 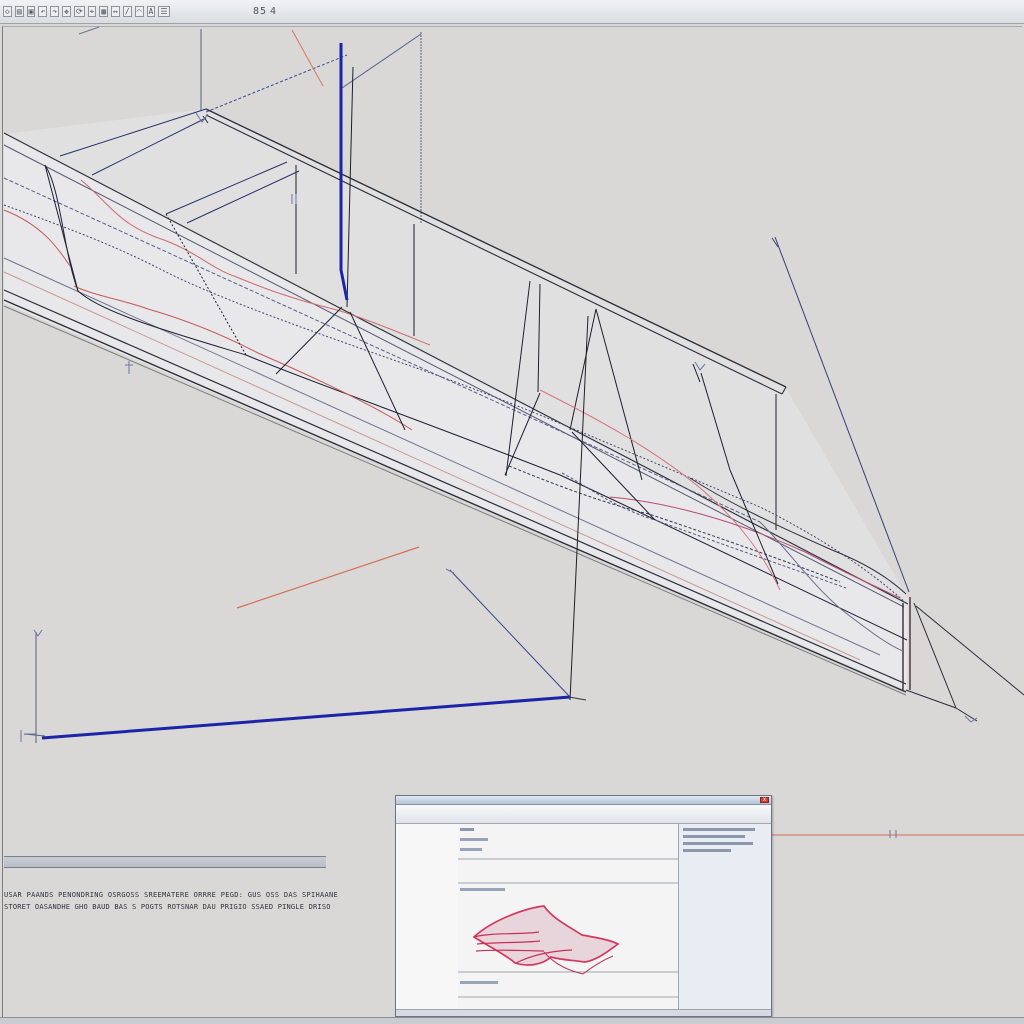 What do you see at coordinates (764, 800) in the screenshot?
I see `close-button: x` at bounding box center [764, 800].